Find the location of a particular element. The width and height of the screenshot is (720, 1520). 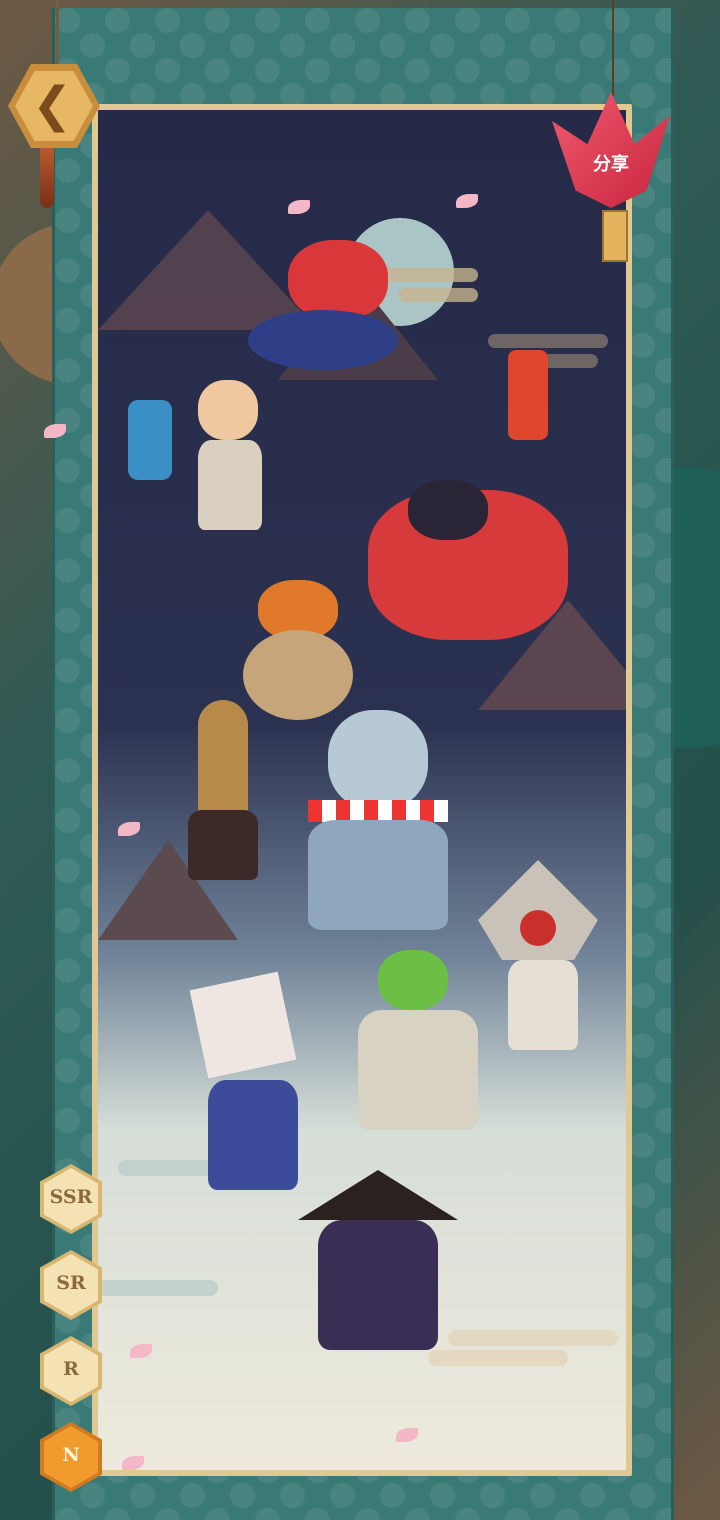

rarity-label: R is located at coordinates (71, 1369).